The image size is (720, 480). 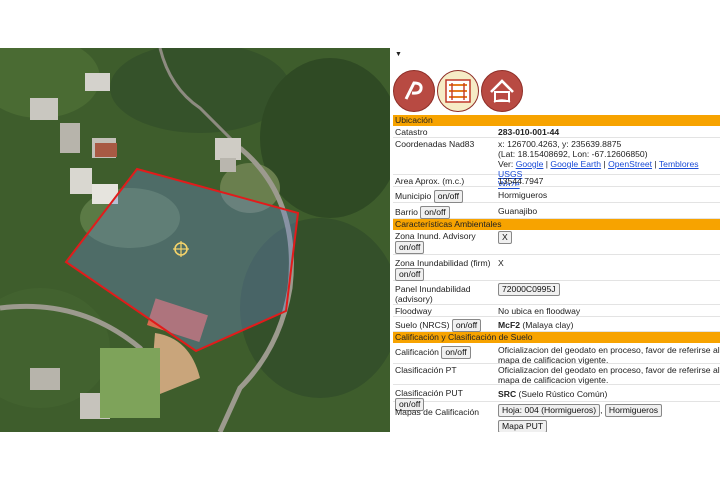 What do you see at coordinates (556, 120) in the screenshot?
I see `section-ubicacion: Ubicación` at bounding box center [556, 120].